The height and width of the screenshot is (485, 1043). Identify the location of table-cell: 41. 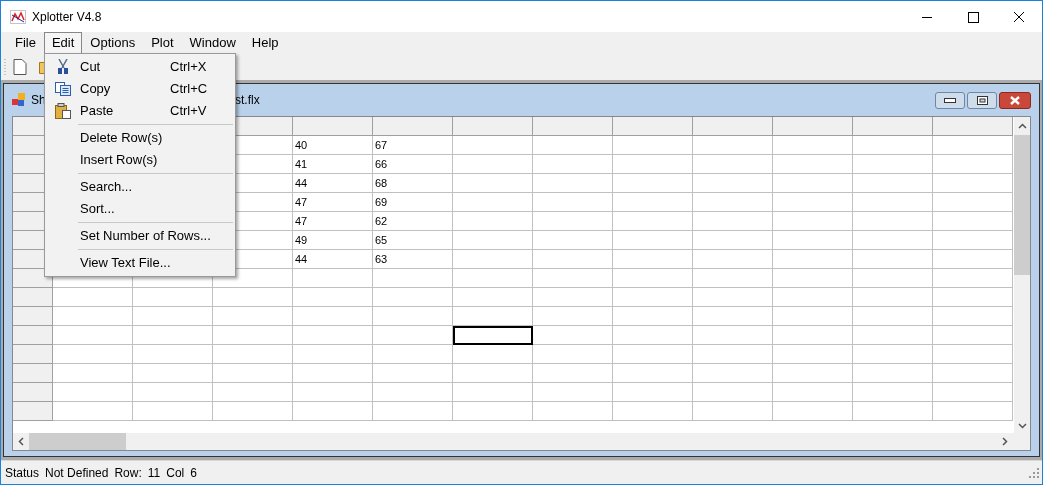
(333, 164).